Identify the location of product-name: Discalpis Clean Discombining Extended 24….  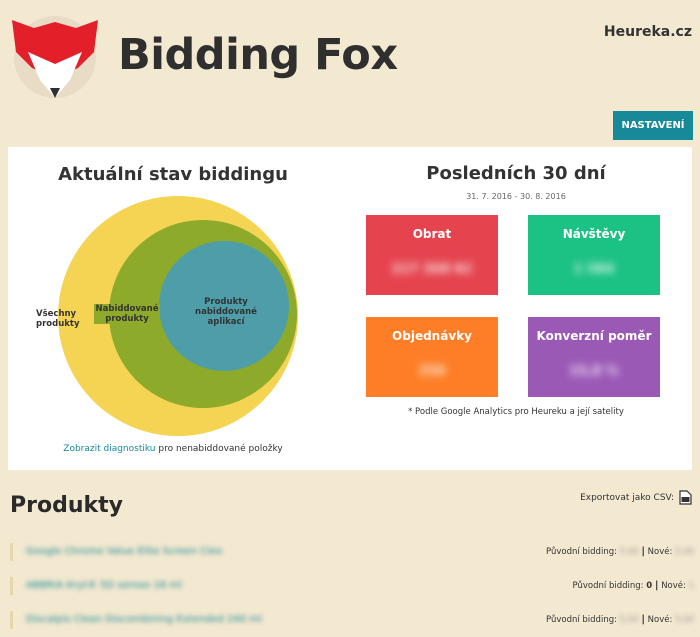
(144, 619).